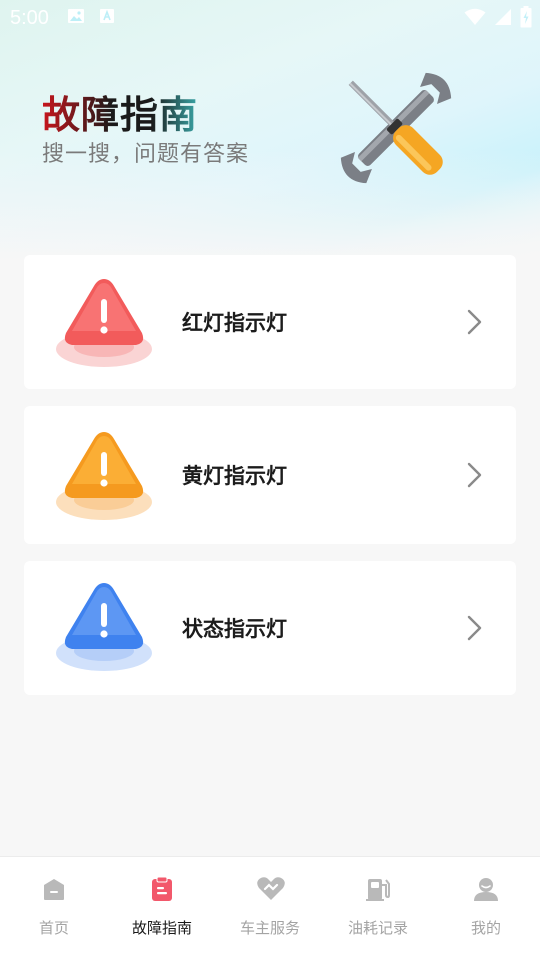 Image resolution: width=540 pixels, height=960 pixels. What do you see at coordinates (270, 18) in the screenshot?
I see `status-bar: 5:00` at bounding box center [270, 18].